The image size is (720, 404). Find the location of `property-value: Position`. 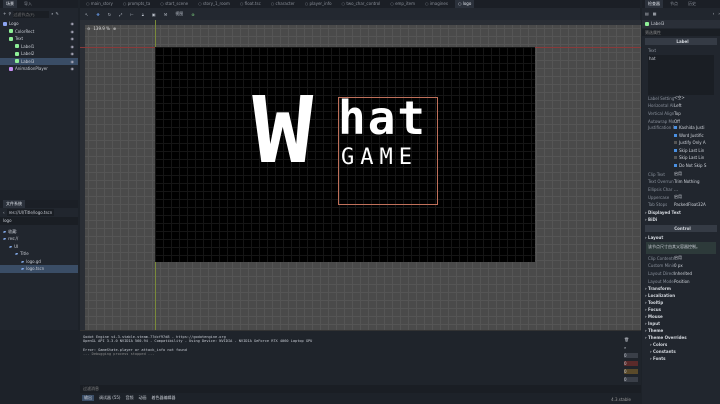

property-value: Position is located at coordinates (697, 281).